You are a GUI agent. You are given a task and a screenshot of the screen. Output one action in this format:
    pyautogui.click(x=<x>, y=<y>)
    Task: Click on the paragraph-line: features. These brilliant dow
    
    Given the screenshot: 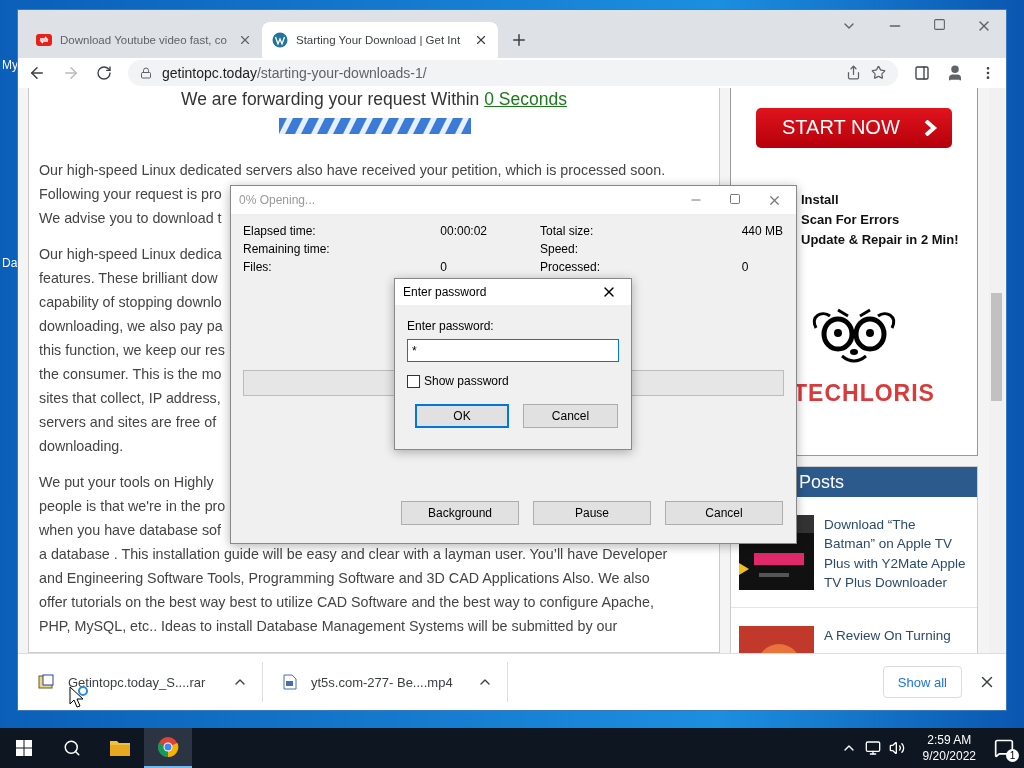 What is the action you would take?
    pyautogui.click(x=128, y=277)
    